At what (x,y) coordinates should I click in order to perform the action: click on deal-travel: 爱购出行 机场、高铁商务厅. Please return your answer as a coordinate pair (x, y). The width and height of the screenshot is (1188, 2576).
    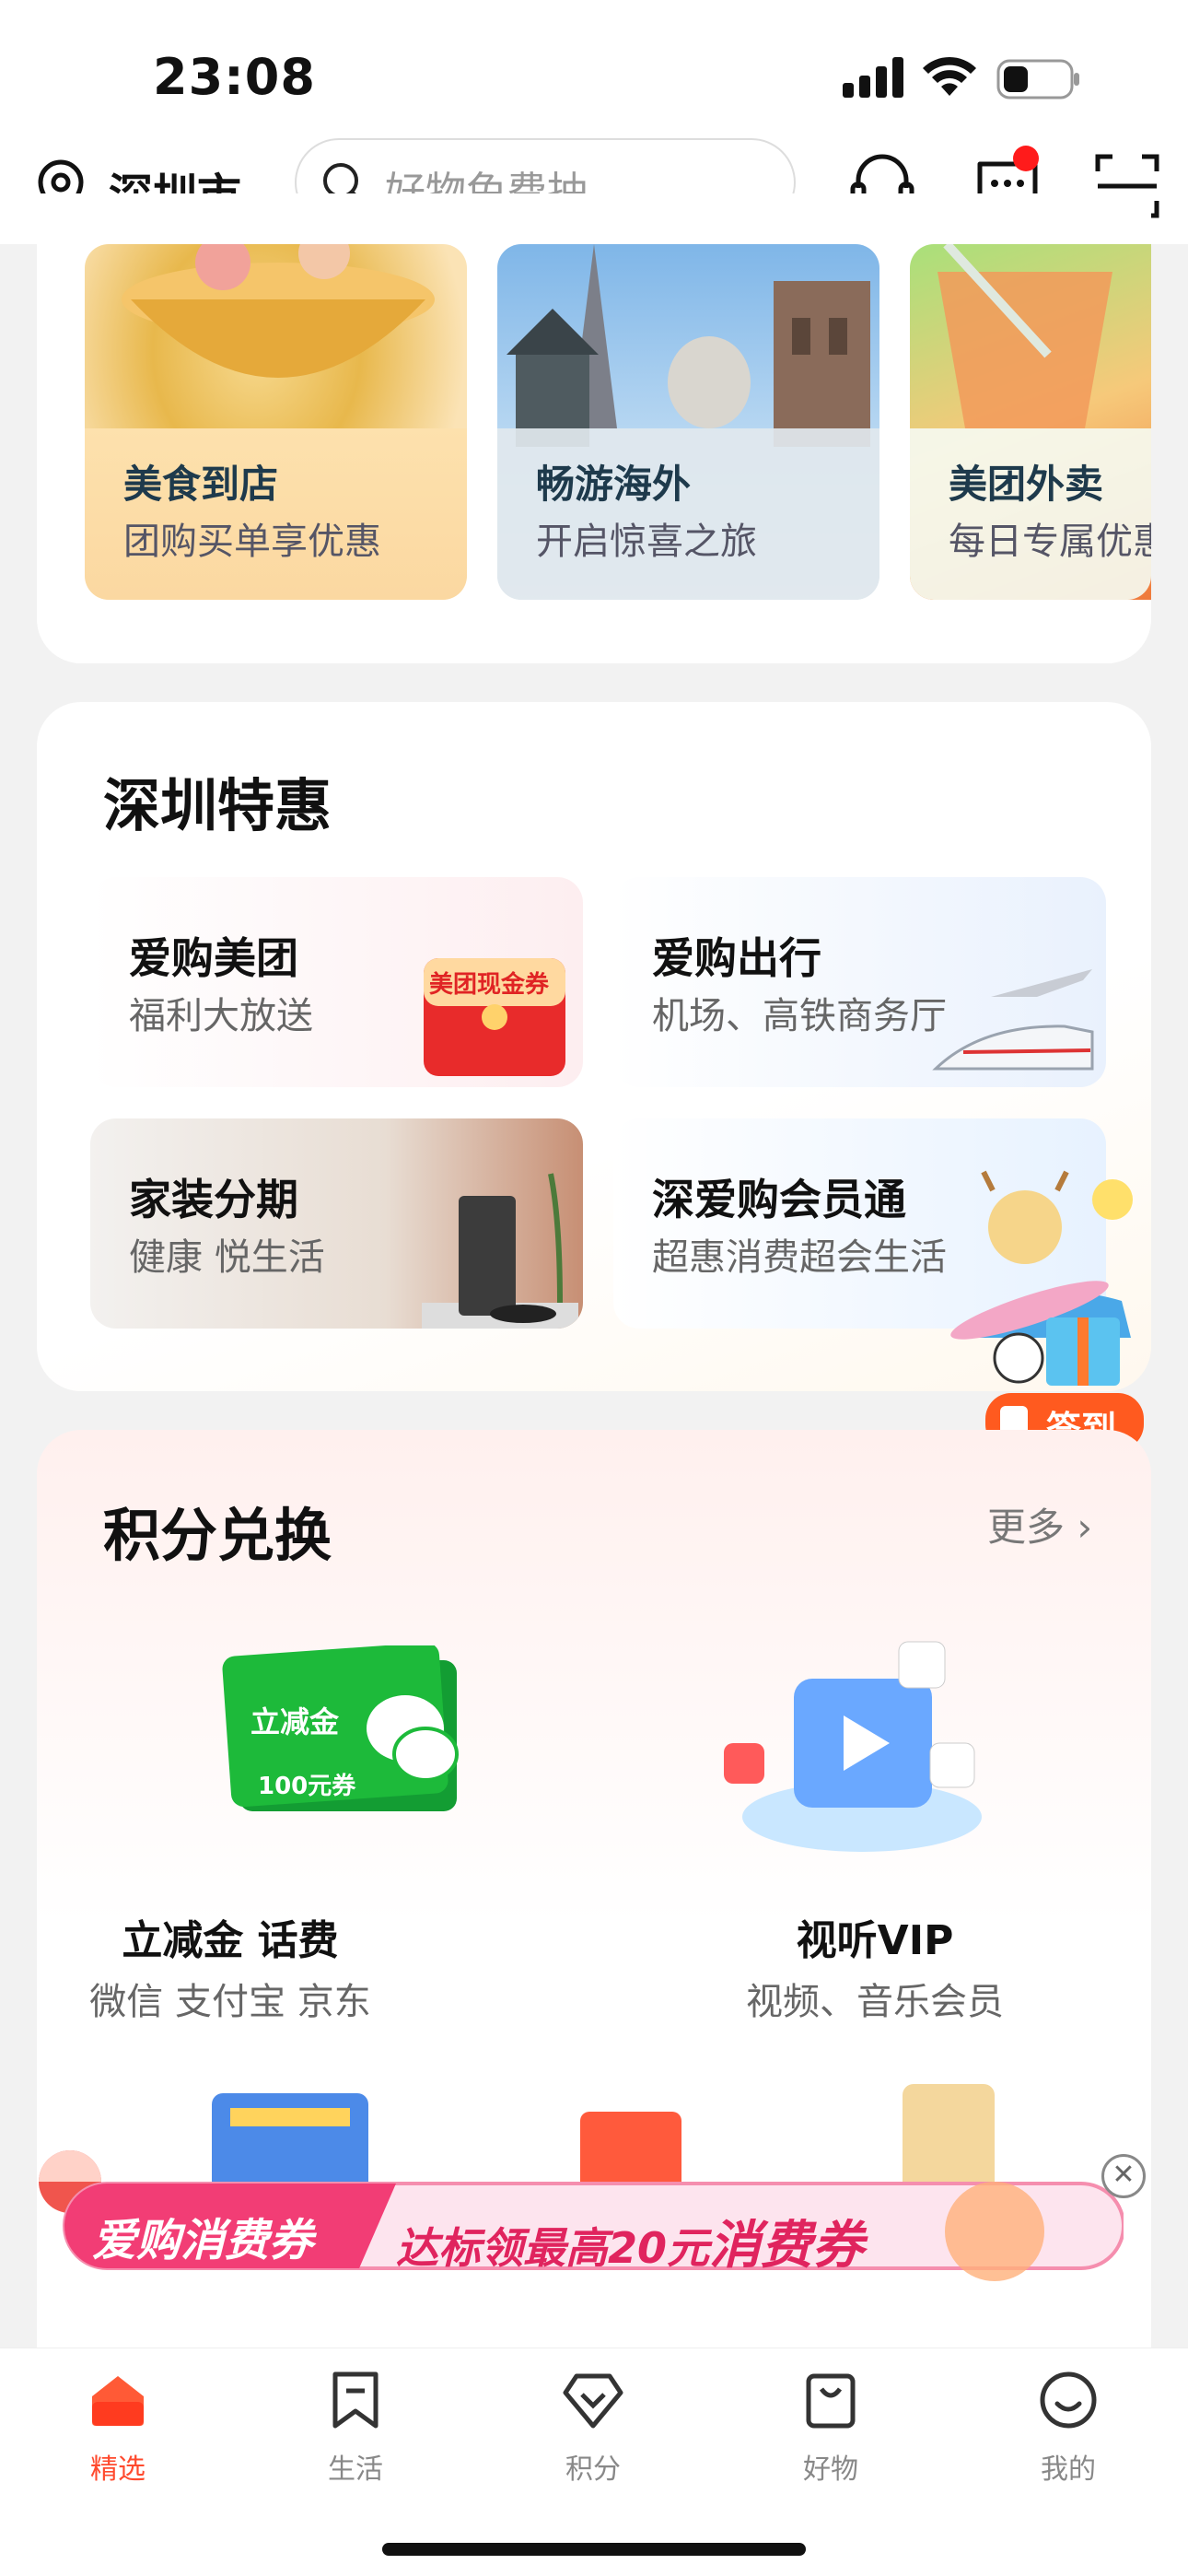
    Looking at the image, I should click on (859, 982).